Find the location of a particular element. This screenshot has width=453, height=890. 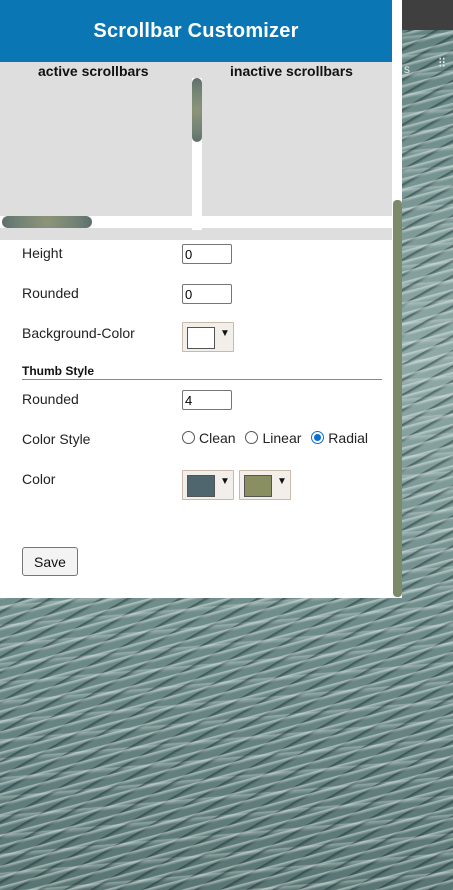

background-color-label: Background-Color is located at coordinates (78, 333).